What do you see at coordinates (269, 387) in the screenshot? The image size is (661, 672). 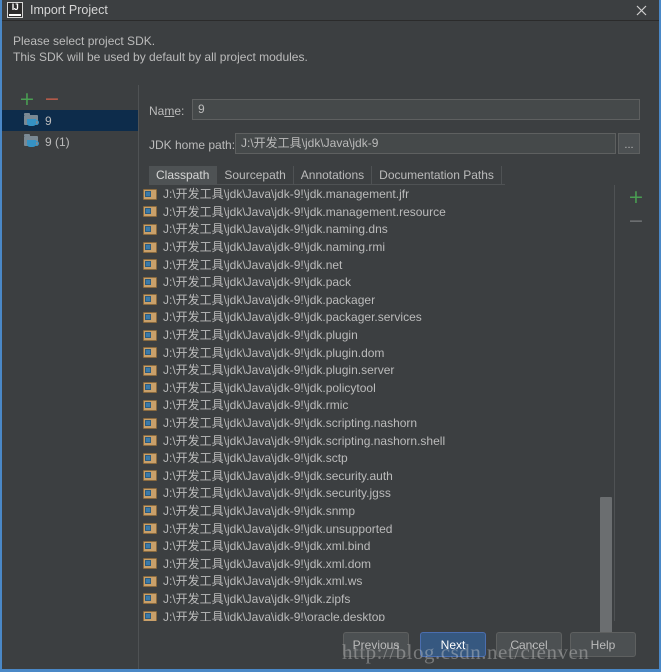 I see `classpath-entry-path: J:\开发工具\jdk\Java\jdk-9!\jdk.policytool` at bounding box center [269, 387].